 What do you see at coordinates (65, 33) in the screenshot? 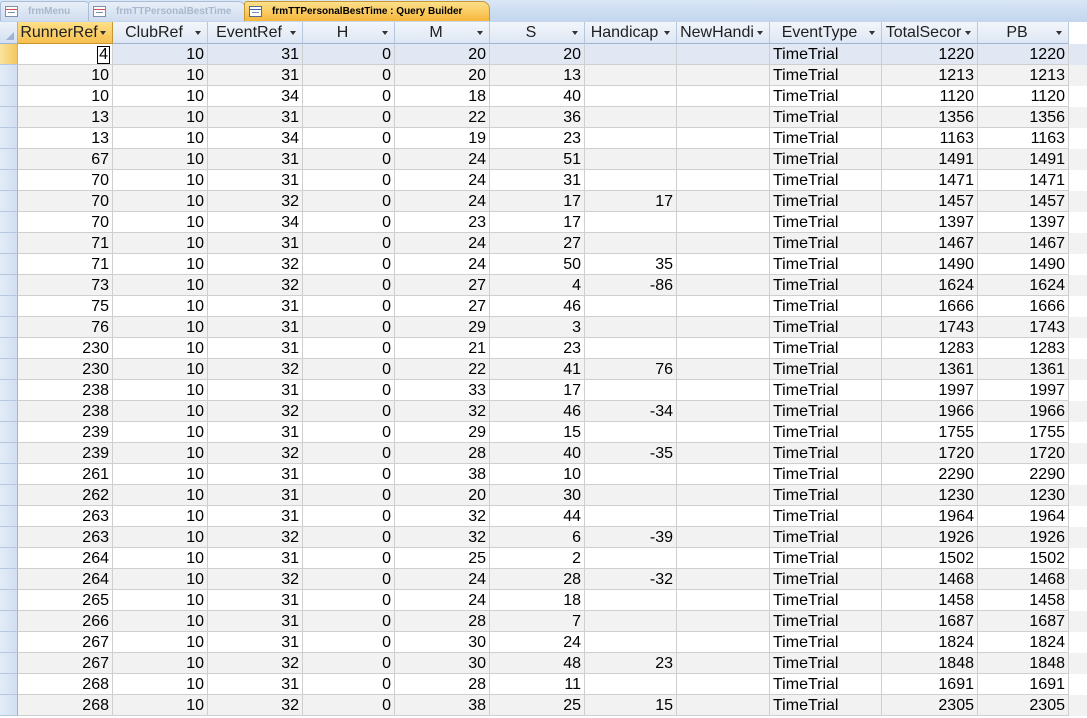
I see `column-header-runnerref: RunnerRef` at bounding box center [65, 33].